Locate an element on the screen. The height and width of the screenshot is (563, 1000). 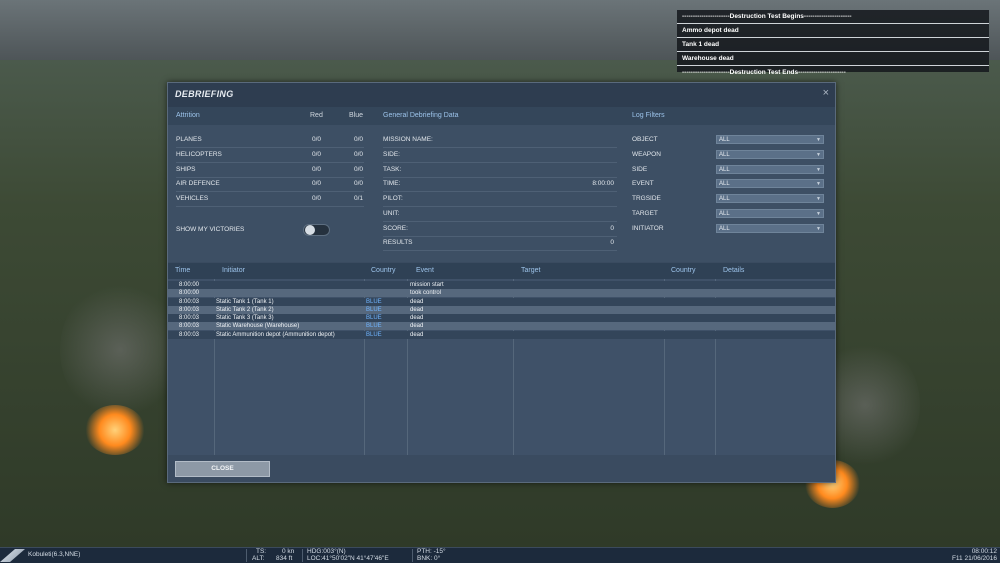
smoke-left is located at coordinates (120, 350).